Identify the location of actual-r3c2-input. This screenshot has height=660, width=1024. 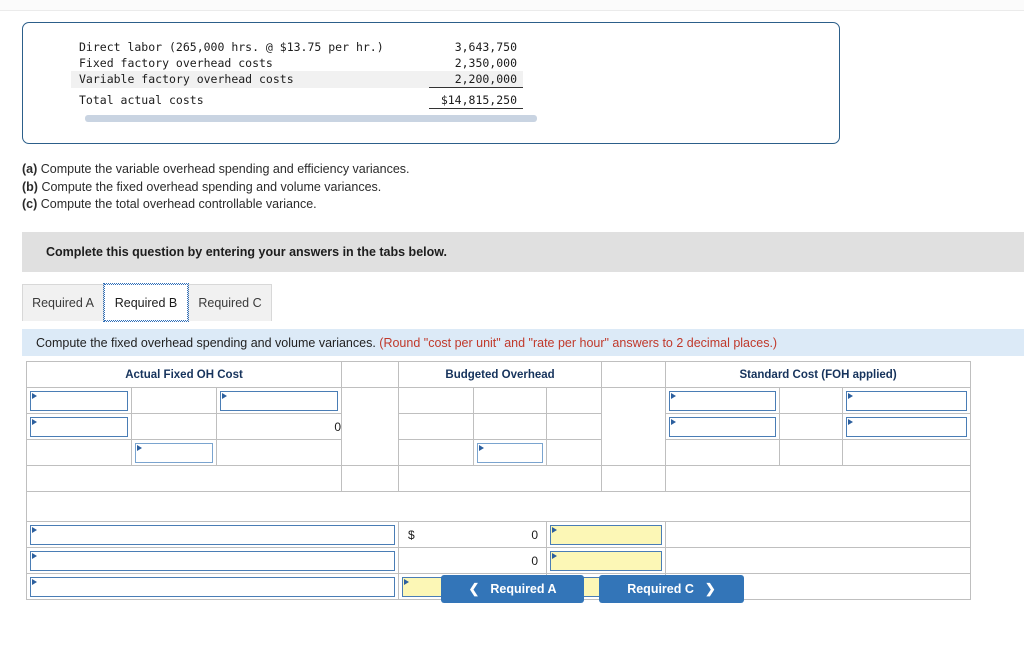
(174, 452).